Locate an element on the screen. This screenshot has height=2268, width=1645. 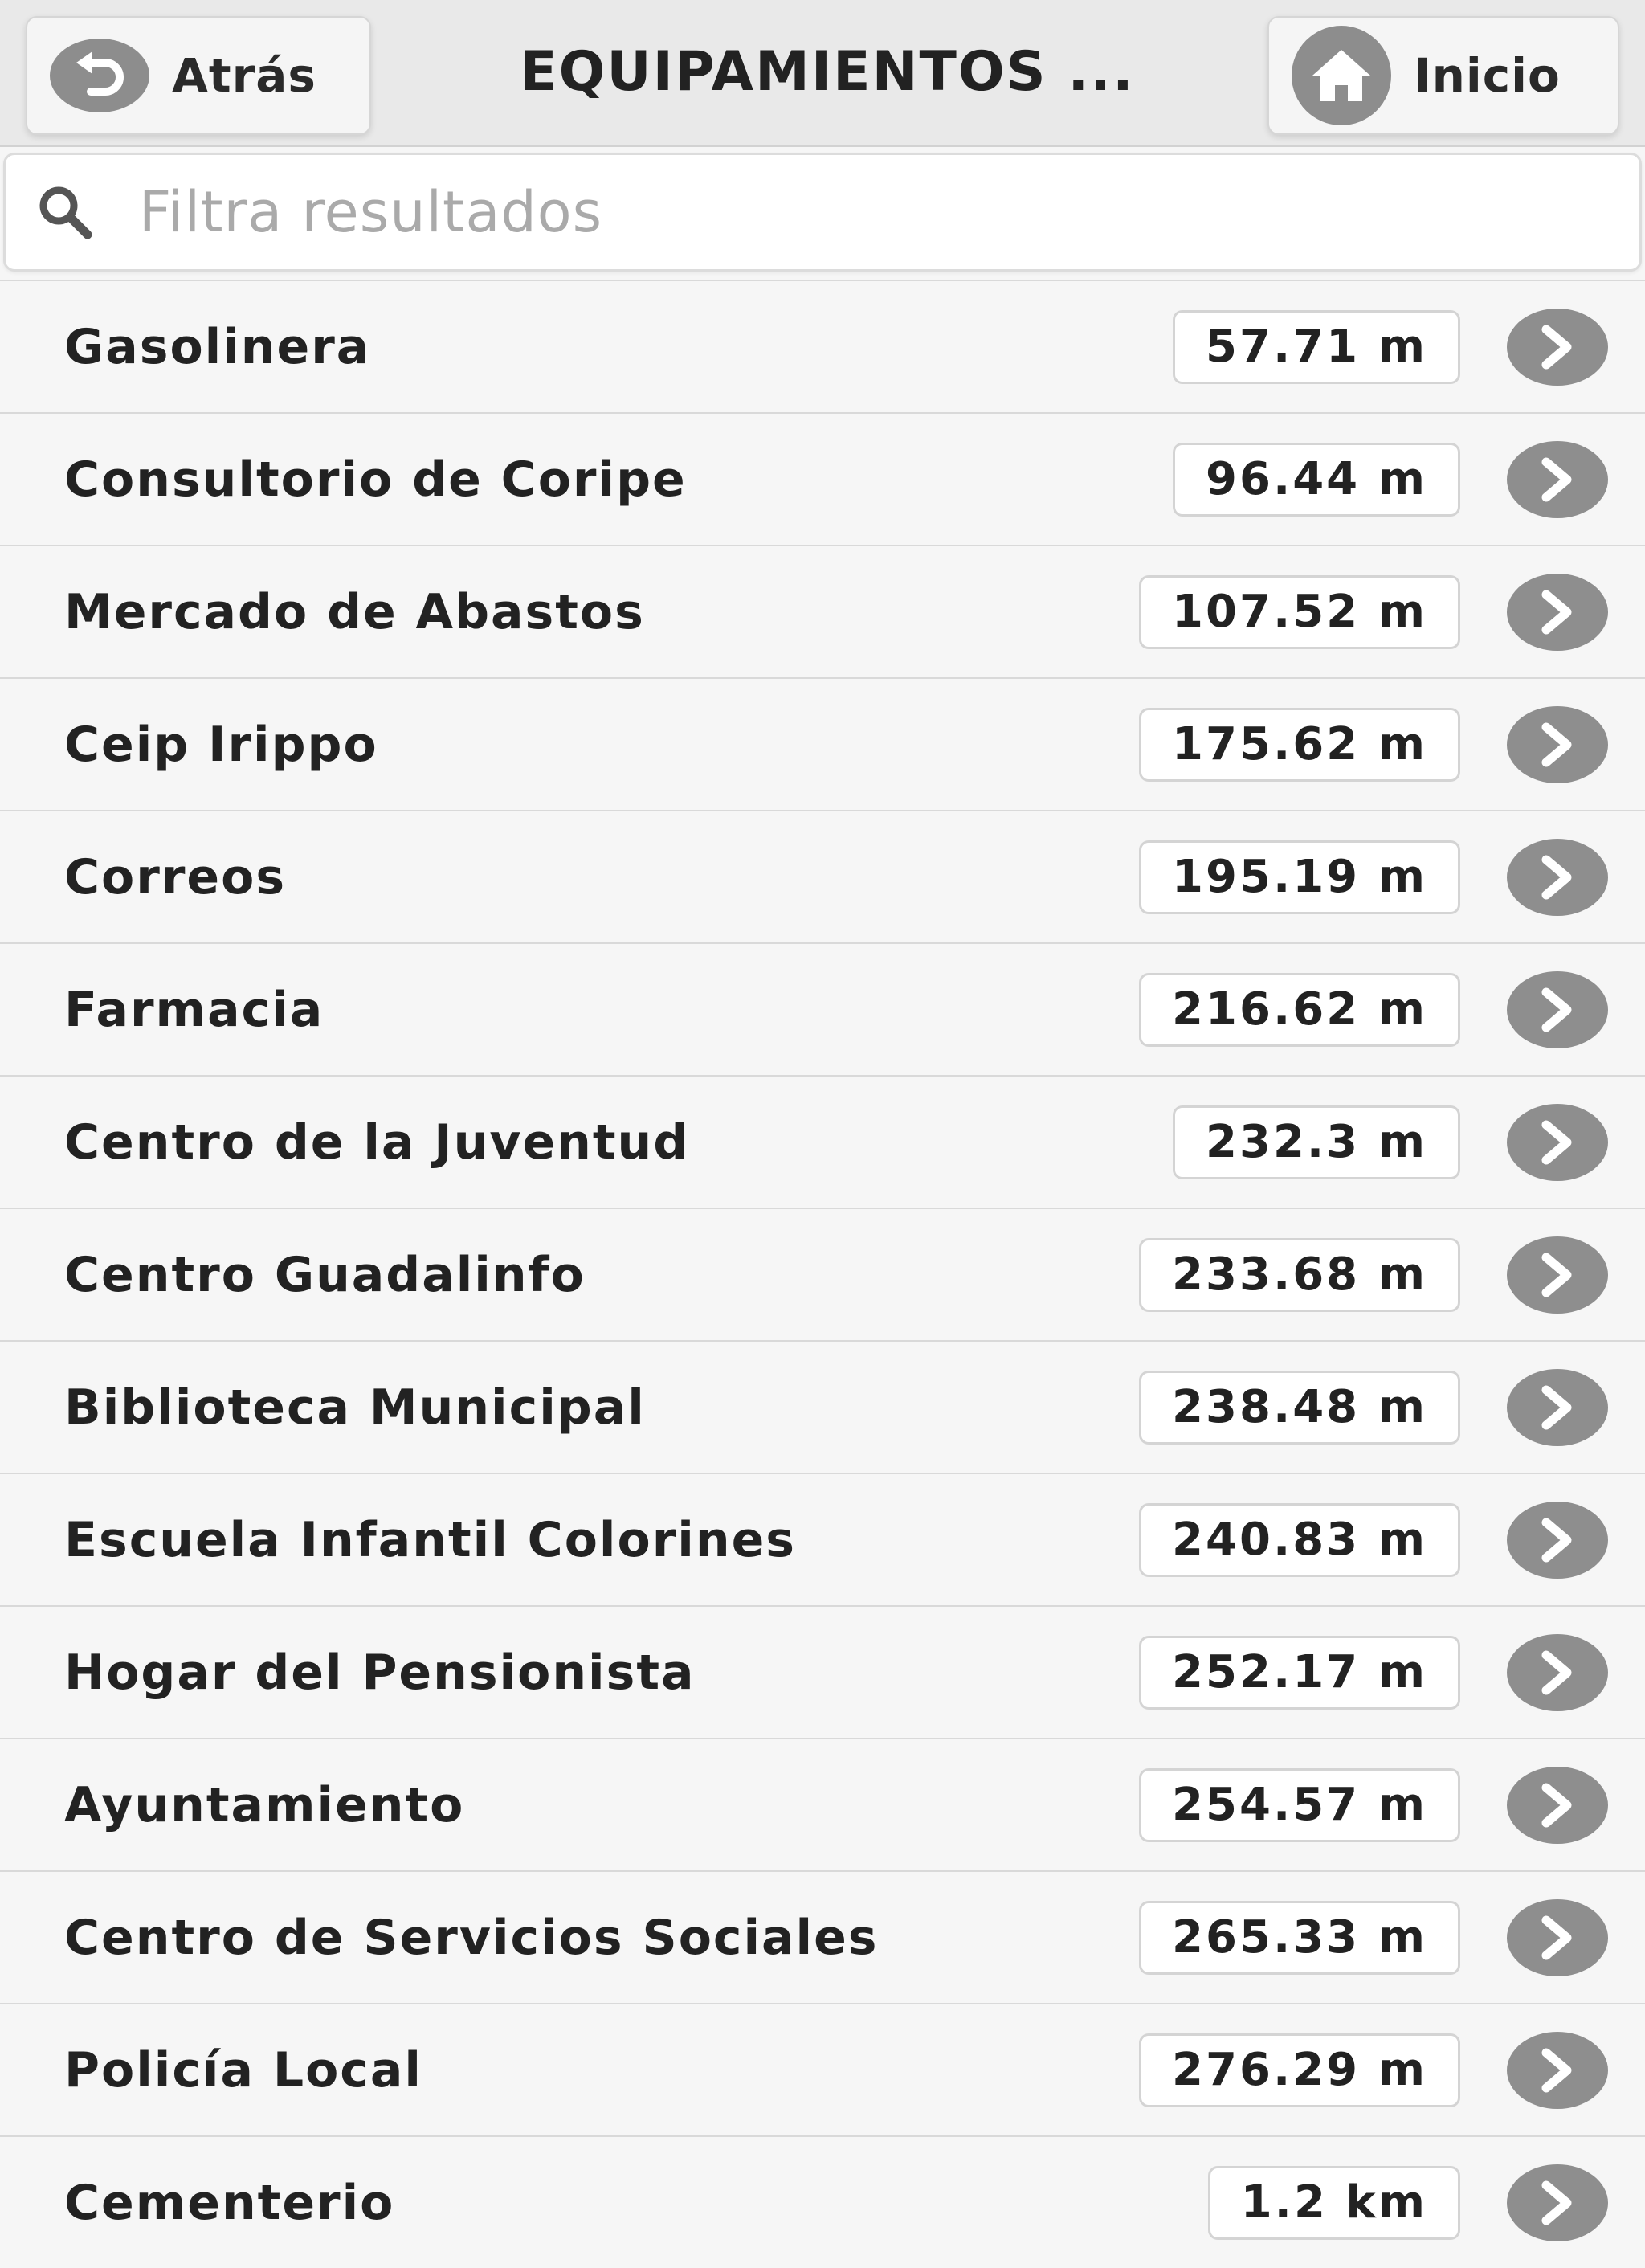
list-item: Biblioteca Municipal 238.48 m is located at coordinates (822, 1406).